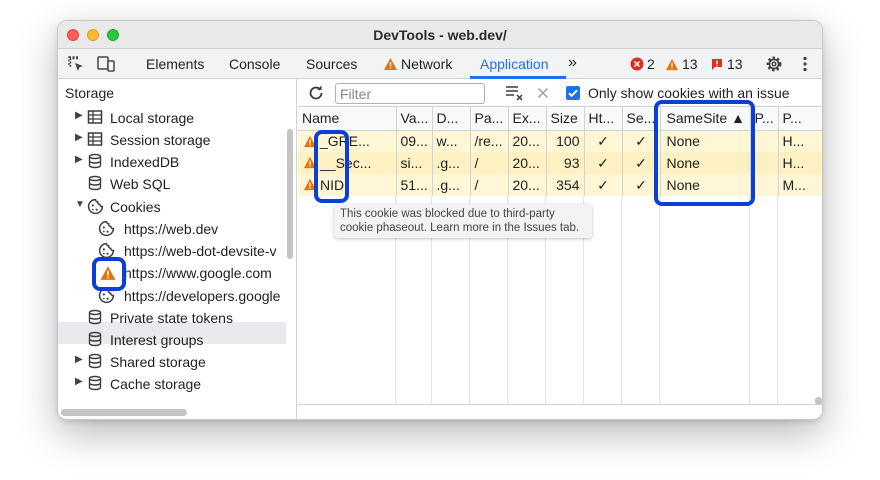  What do you see at coordinates (805, 64) in the screenshot?
I see `more-options-icon` at bounding box center [805, 64].